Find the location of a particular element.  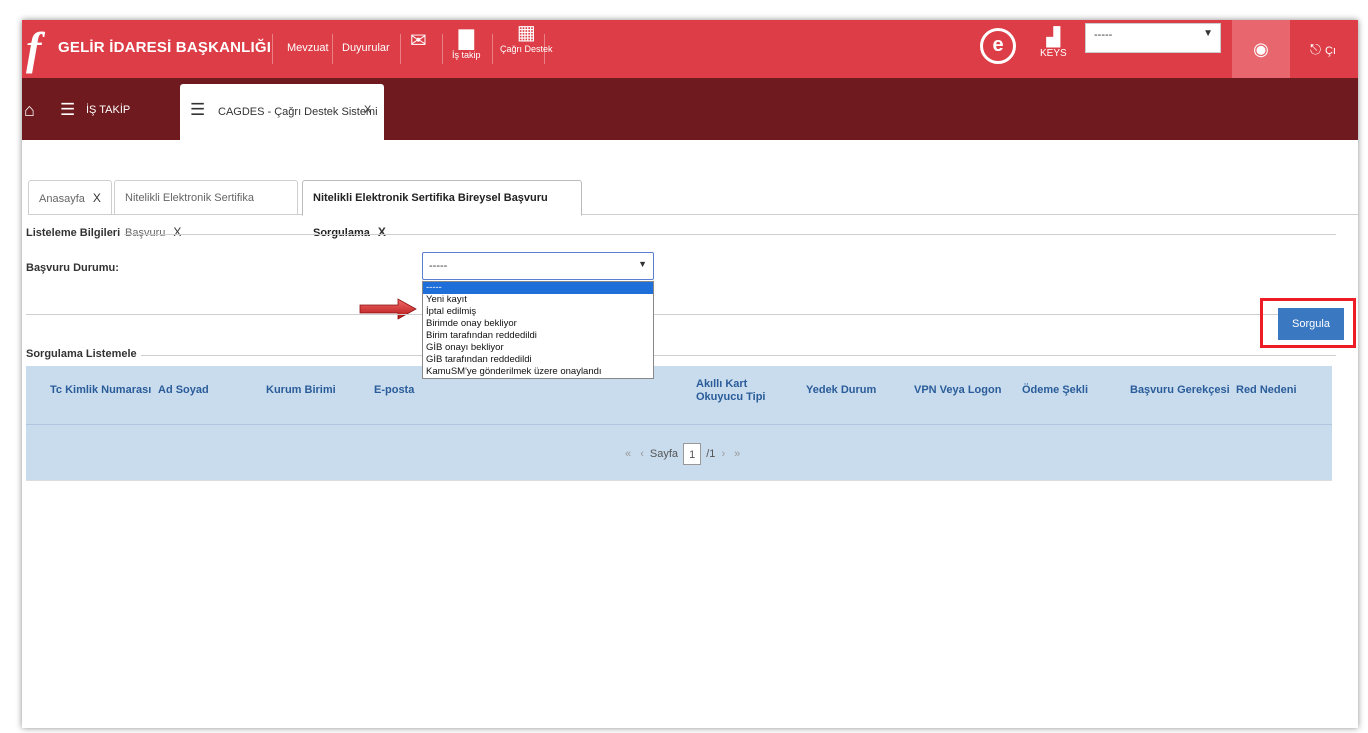

istakip-button: ▇ İş takip is located at coordinates (466, 44).